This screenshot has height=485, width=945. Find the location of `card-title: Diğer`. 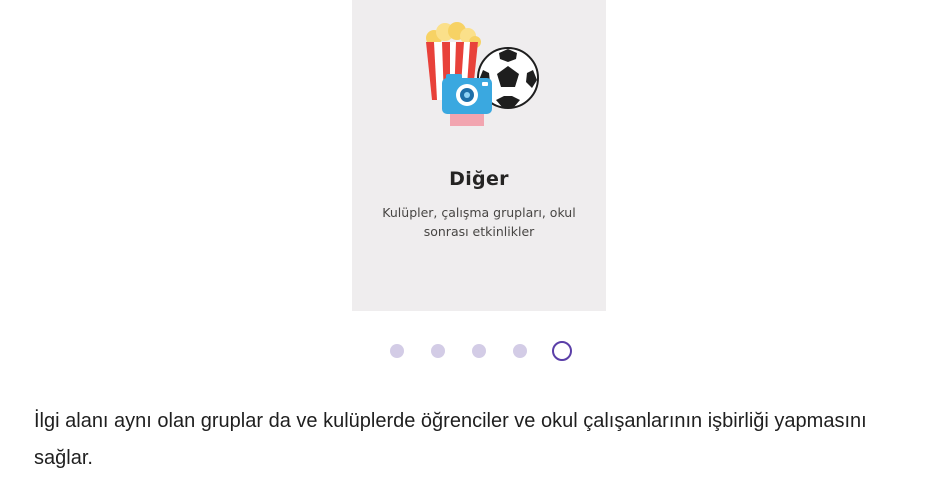

card-title: Diğer is located at coordinates (479, 179).